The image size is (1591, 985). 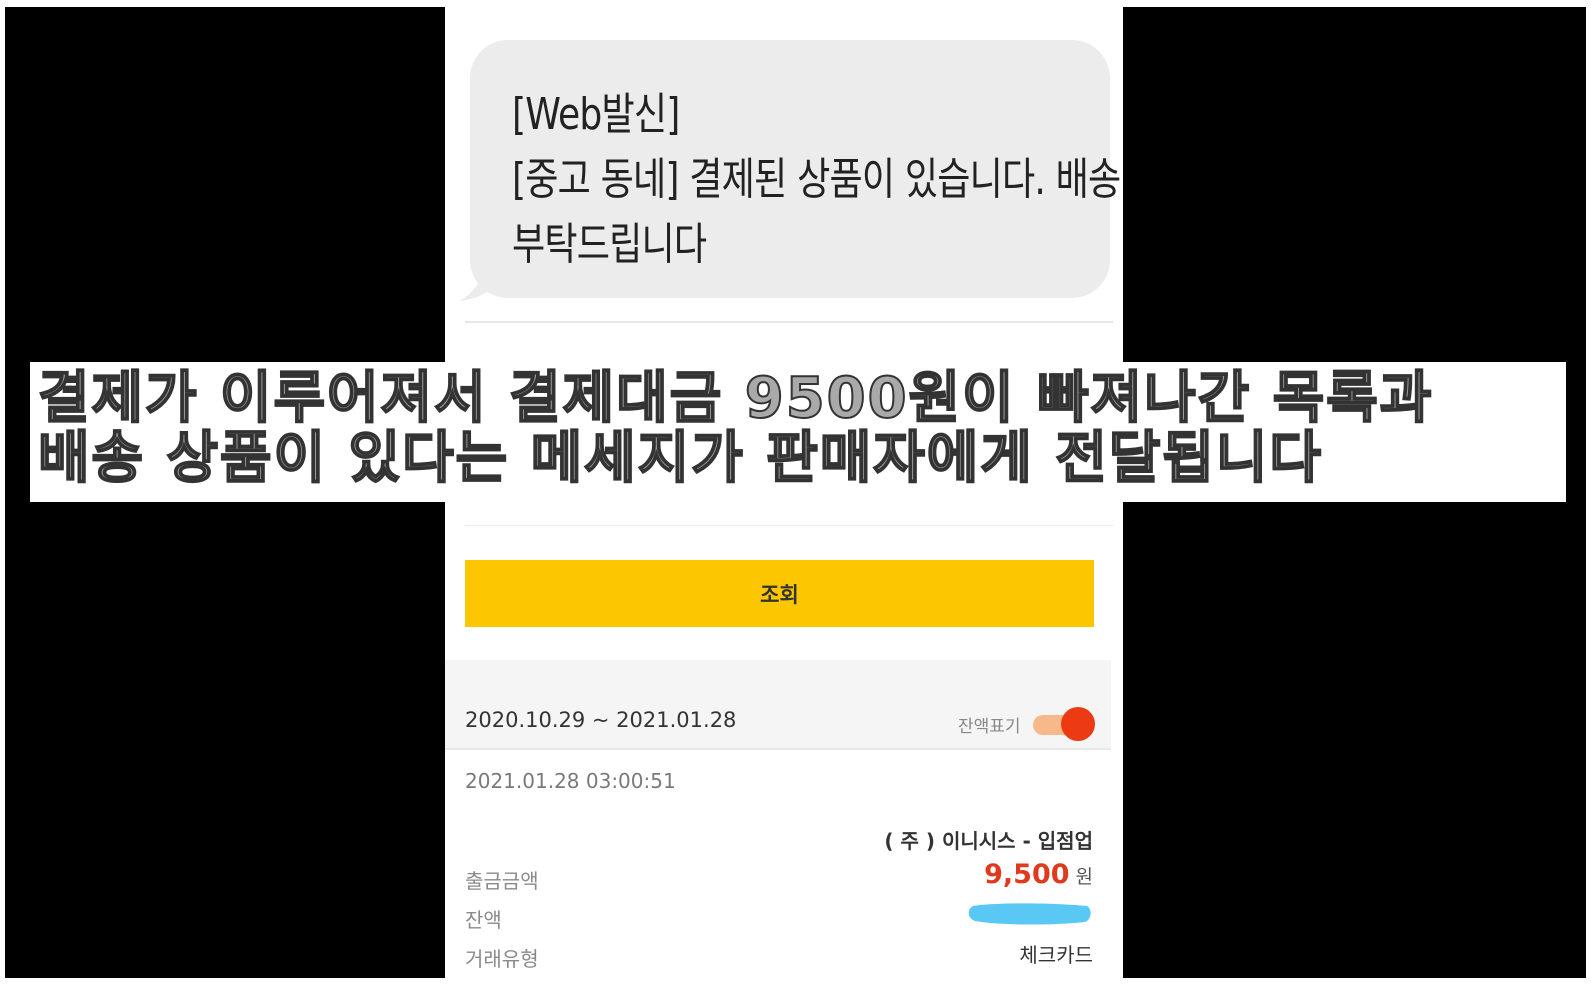 What do you see at coordinates (816, 179) in the screenshot?
I see `sms-line-body: [중고 동네] 결제된 상품이 있습니다. 배송` at bounding box center [816, 179].